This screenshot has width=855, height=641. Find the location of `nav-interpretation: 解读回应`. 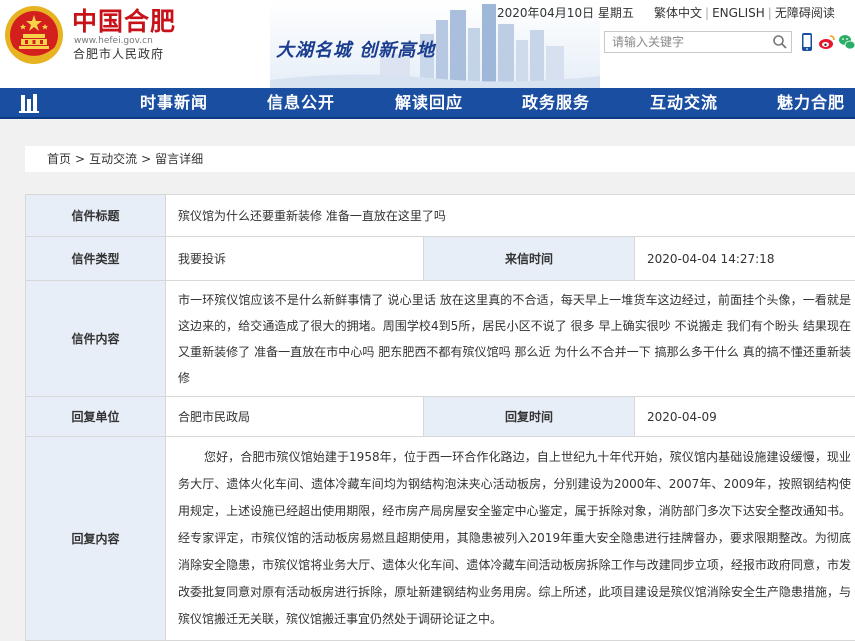

nav-interpretation: 解读回应 is located at coordinates (429, 102).